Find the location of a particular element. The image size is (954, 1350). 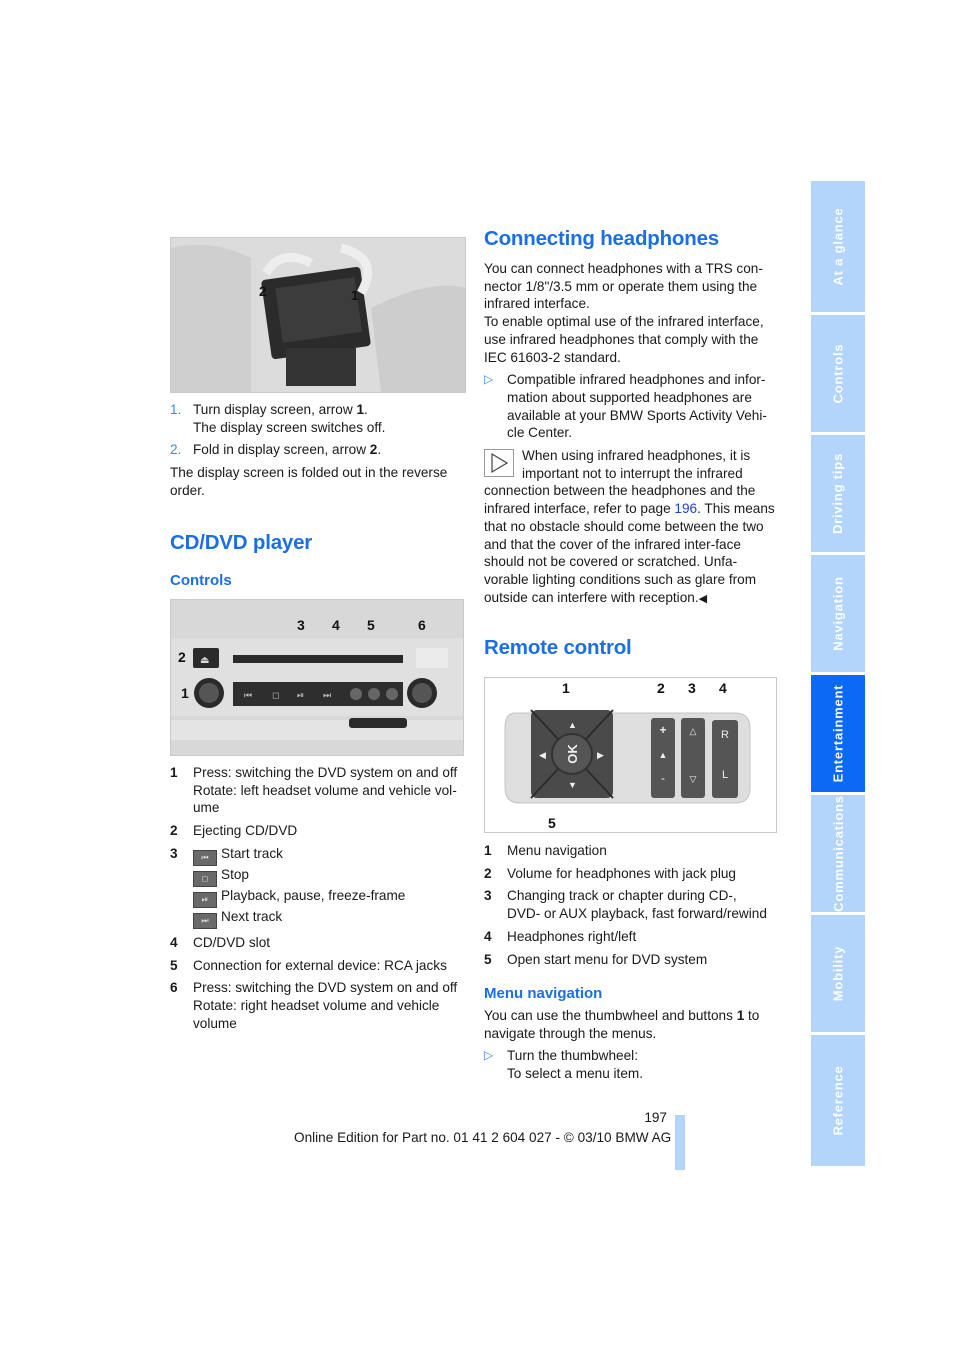

tab-label: Navigation is located at coordinates (838, 613).